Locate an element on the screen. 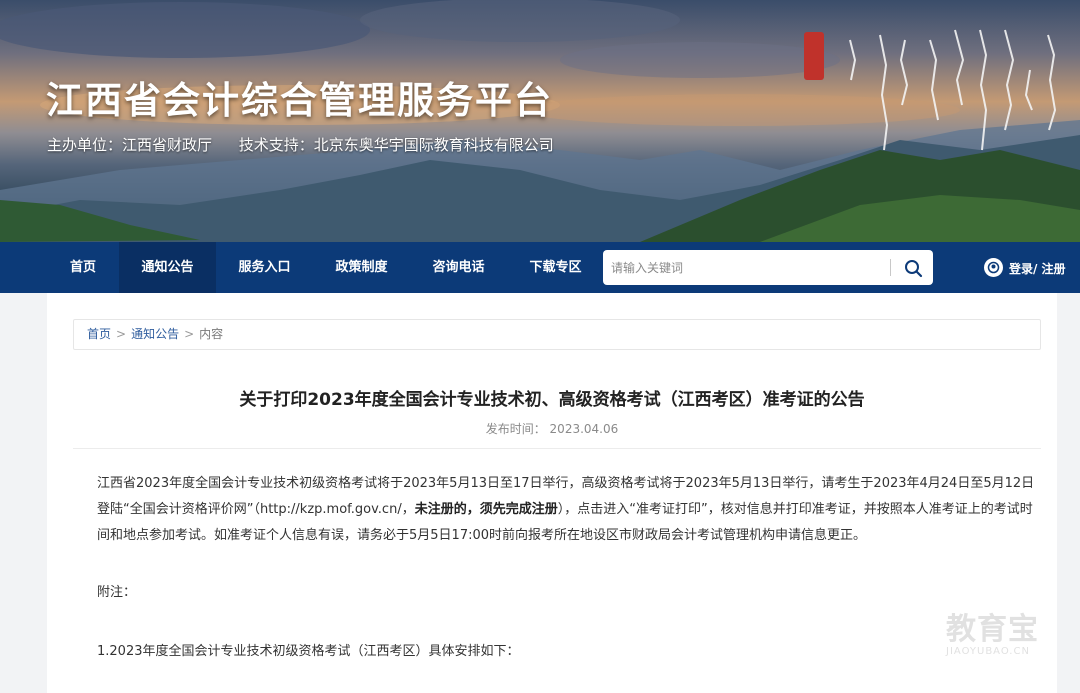 The image size is (1080, 693). site-subtitle: 主办单位：江西省财政厅 技术支持：北京东奥华宇国际教育科技有限公司 is located at coordinates (311, 144).